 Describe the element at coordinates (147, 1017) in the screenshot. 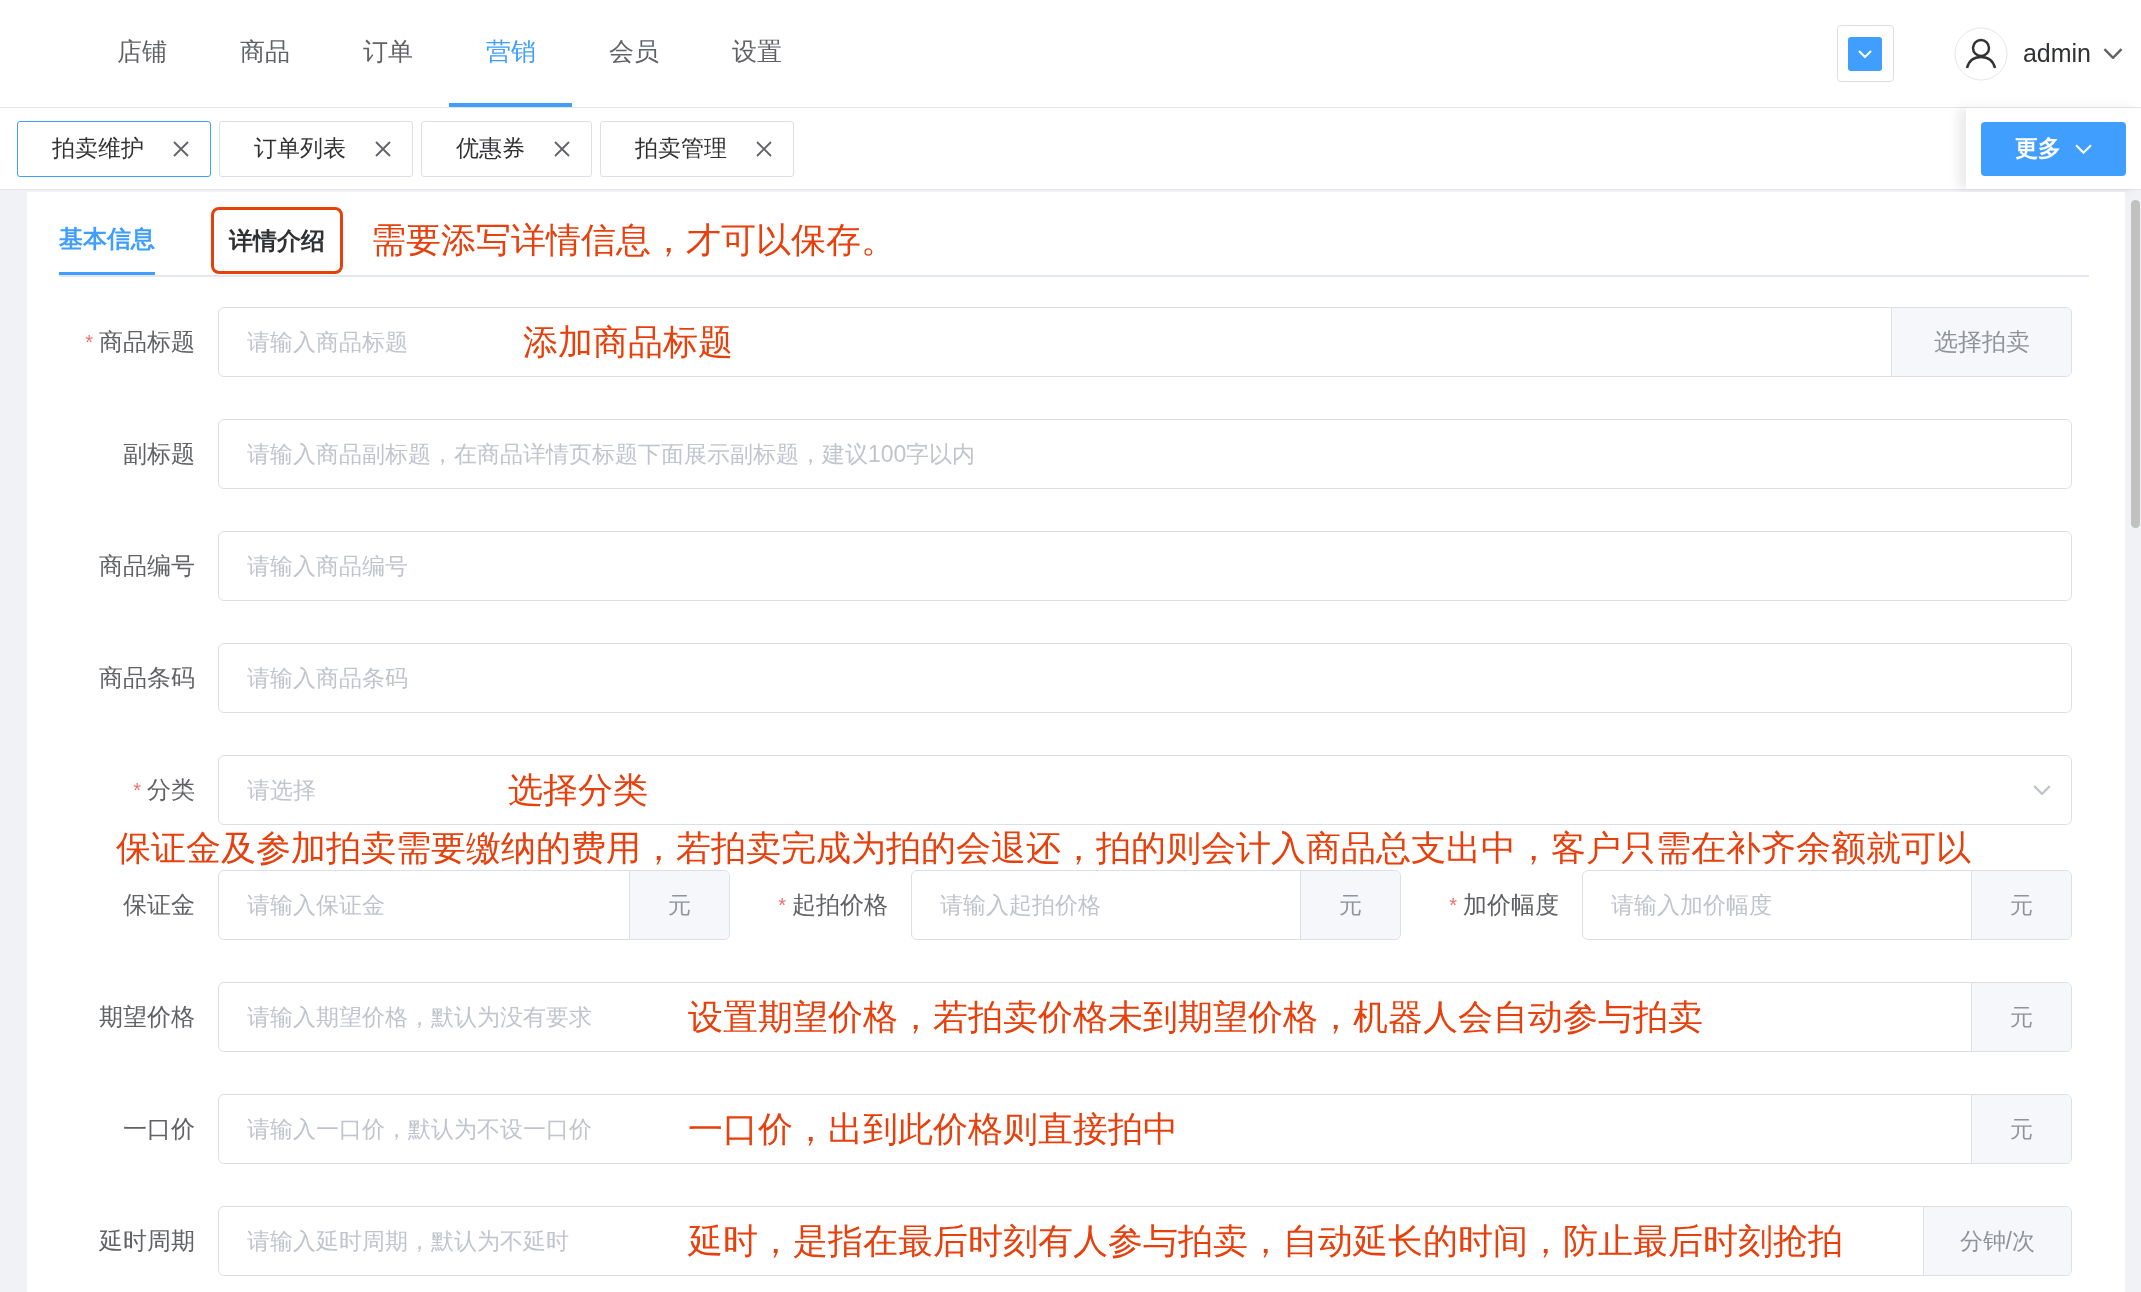

I see `field-label: 期望价格` at that location.